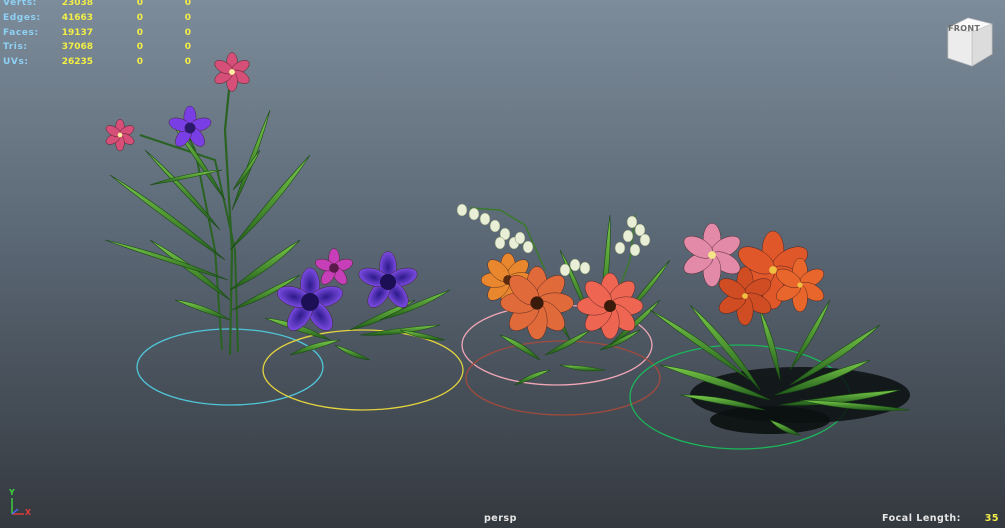 The width and height of the screenshot is (1005, 528). What do you see at coordinates (921, 518) in the screenshot?
I see `focal-length-label: Focal Length:` at bounding box center [921, 518].